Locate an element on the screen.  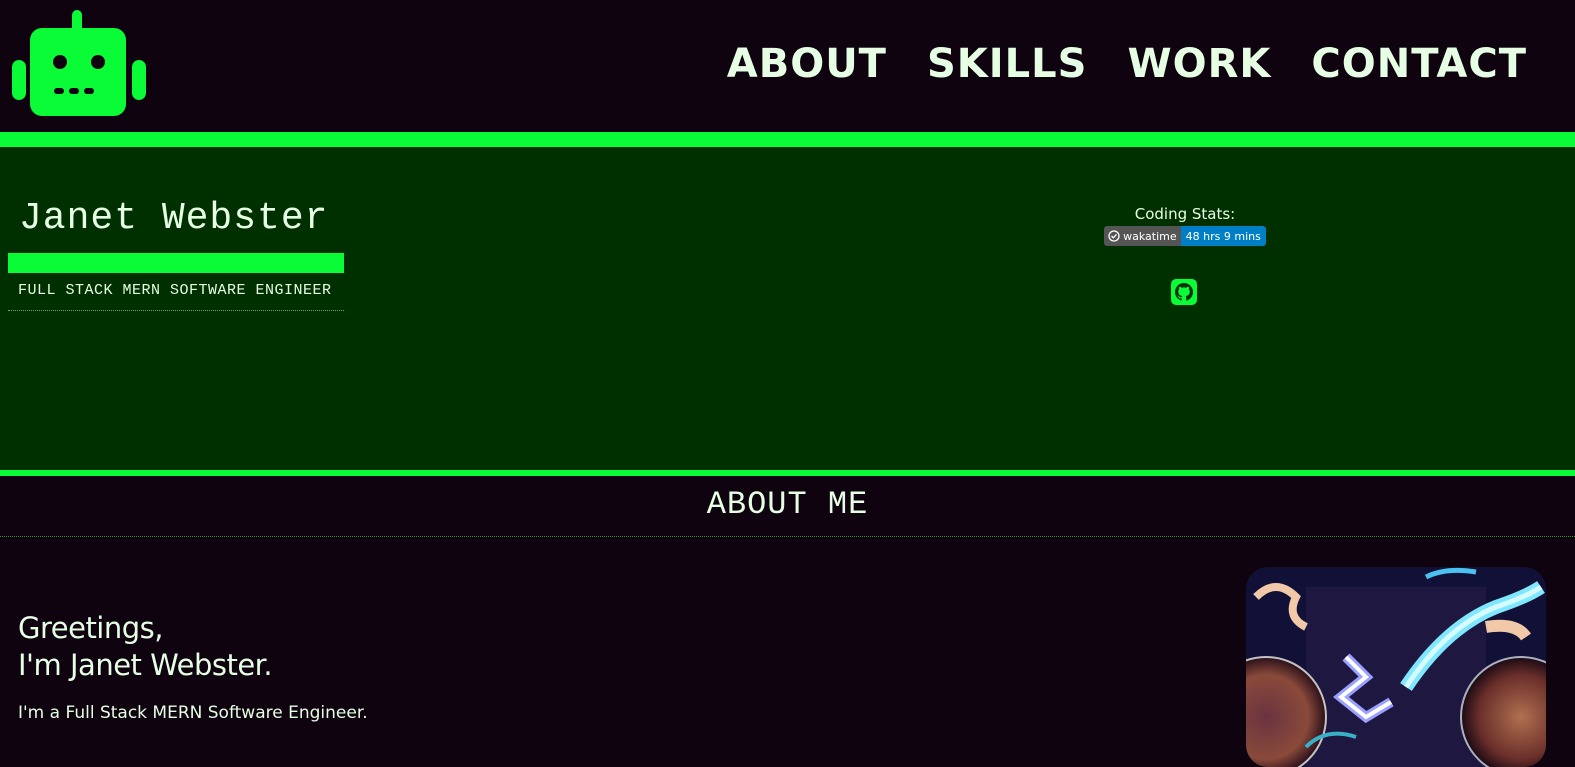
nav-work: WORK is located at coordinates (1199, 64).